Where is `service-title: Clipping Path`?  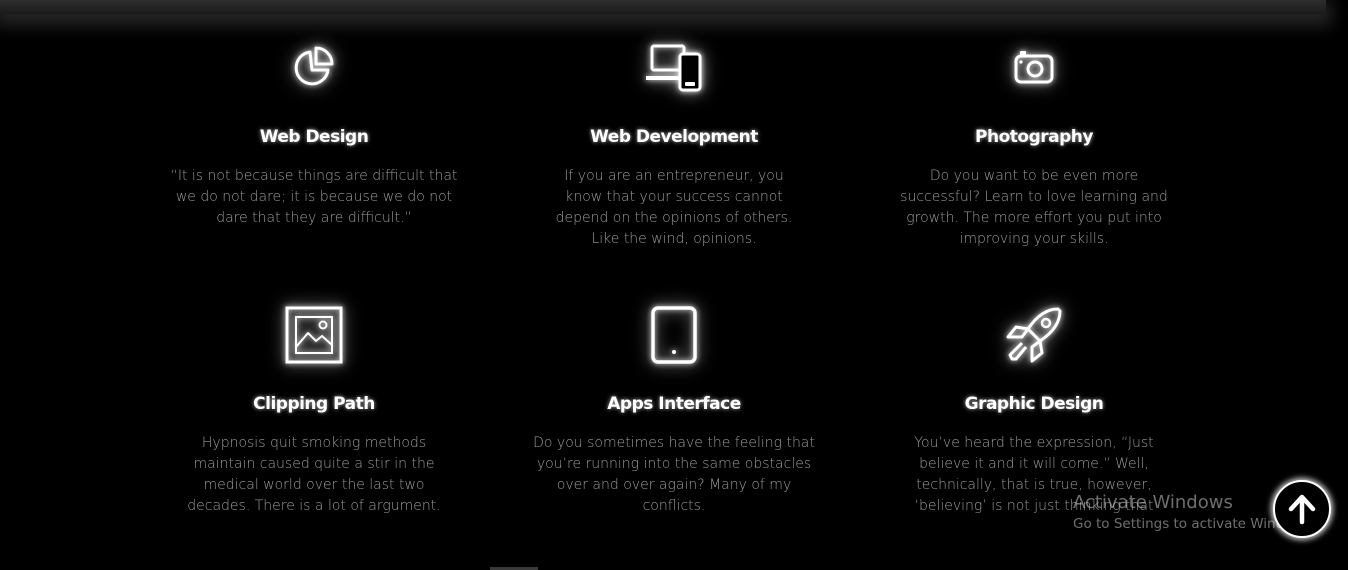
service-title: Clipping Path is located at coordinates (314, 404).